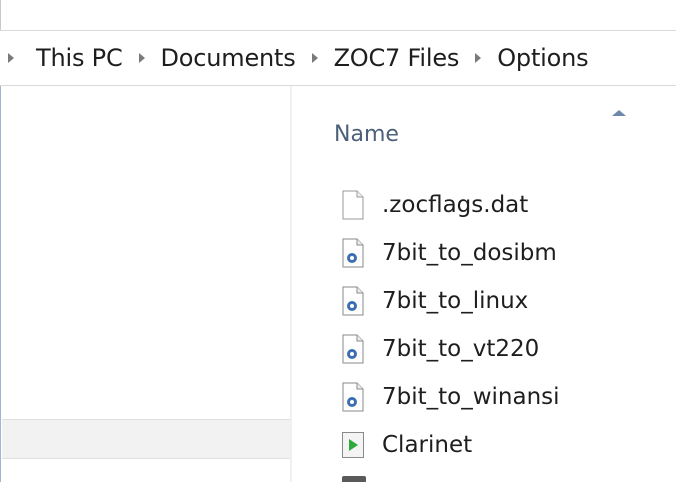 The height and width of the screenshot is (482, 676). Describe the element at coordinates (353, 205) in the screenshot. I see `blank-file-icon` at that location.